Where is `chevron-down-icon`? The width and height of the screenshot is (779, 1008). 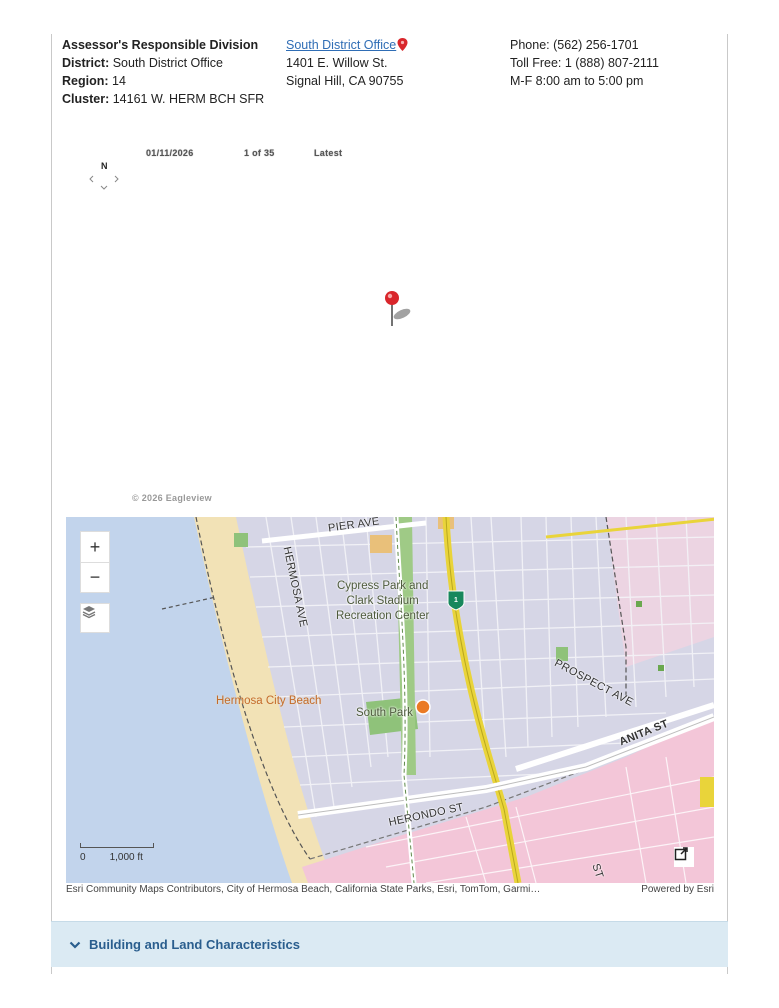 chevron-down-icon is located at coordinates (75, 945).